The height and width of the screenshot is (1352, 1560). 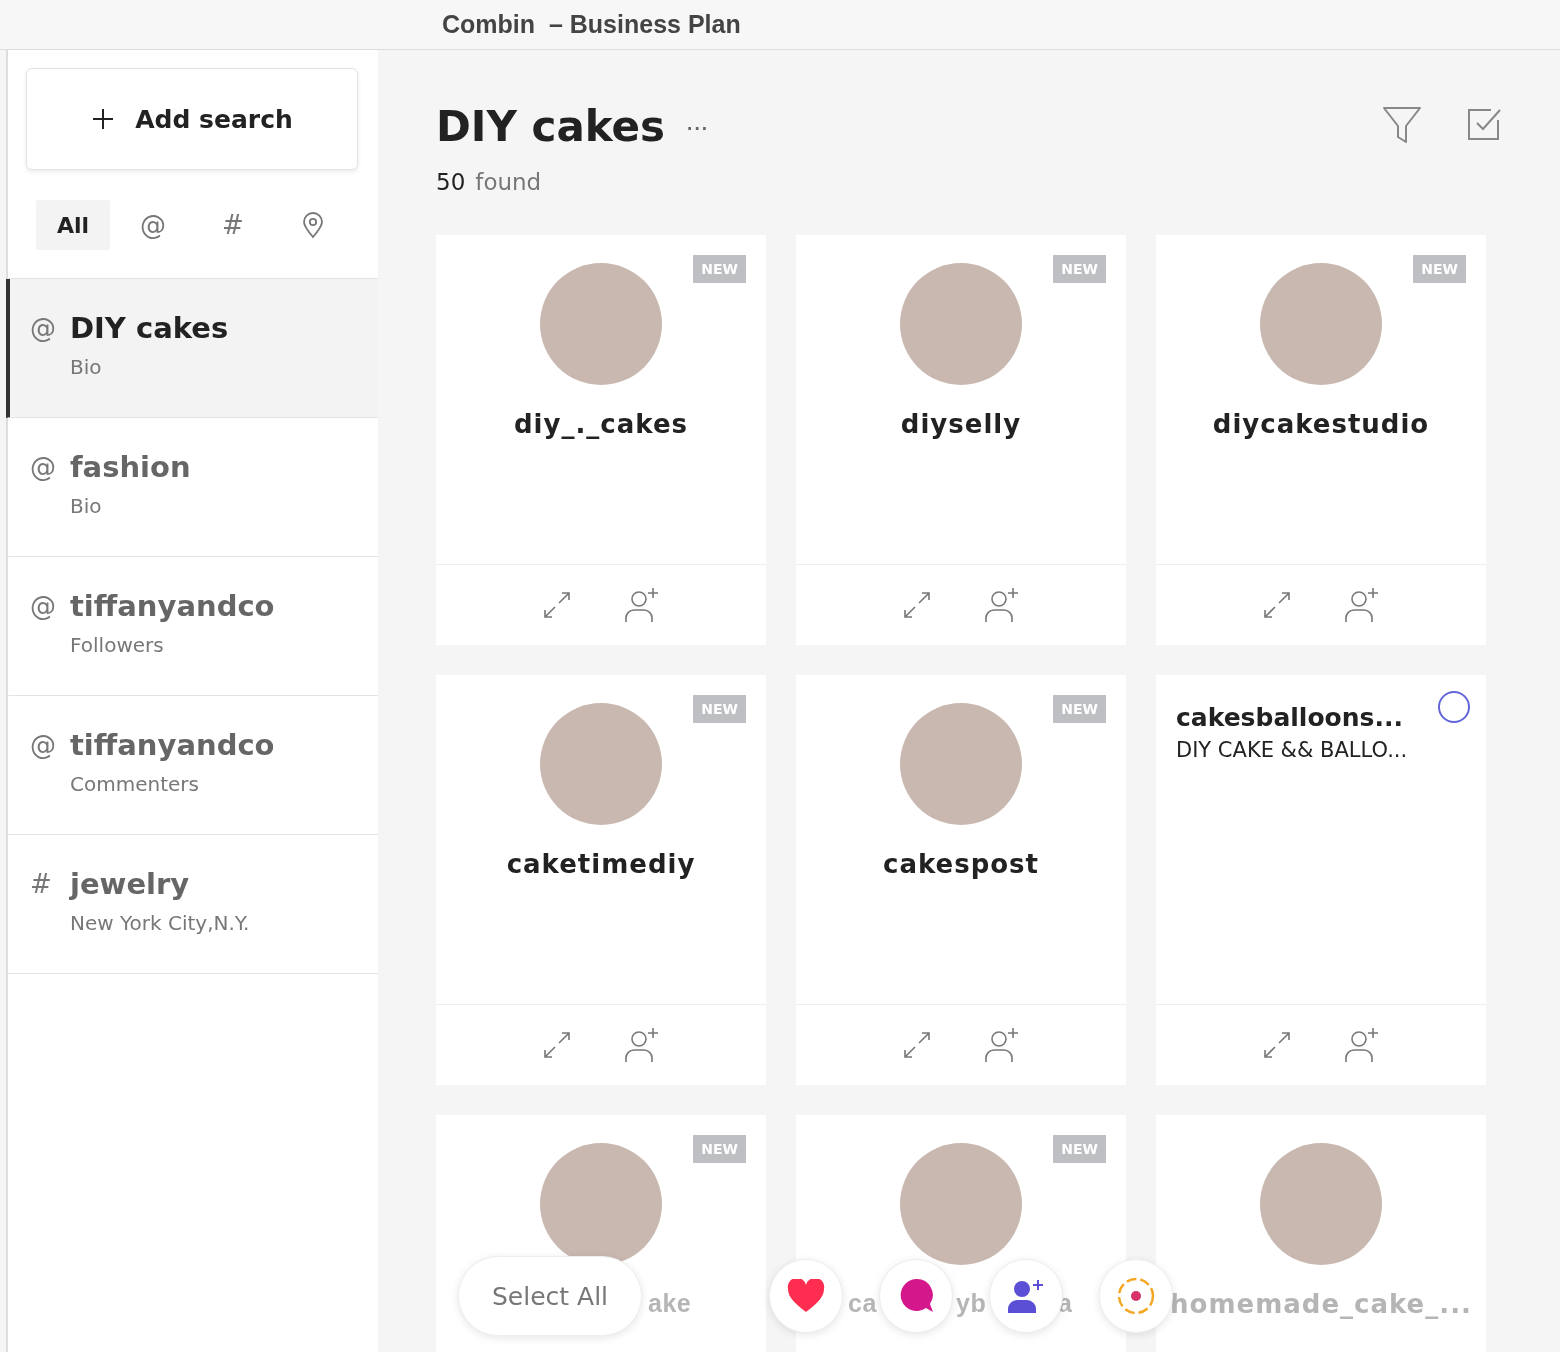 What do you see at coordinates (551, 126) in the screenshot?
I see `page-title: DIY cakes` at bounding box center [551, 126].